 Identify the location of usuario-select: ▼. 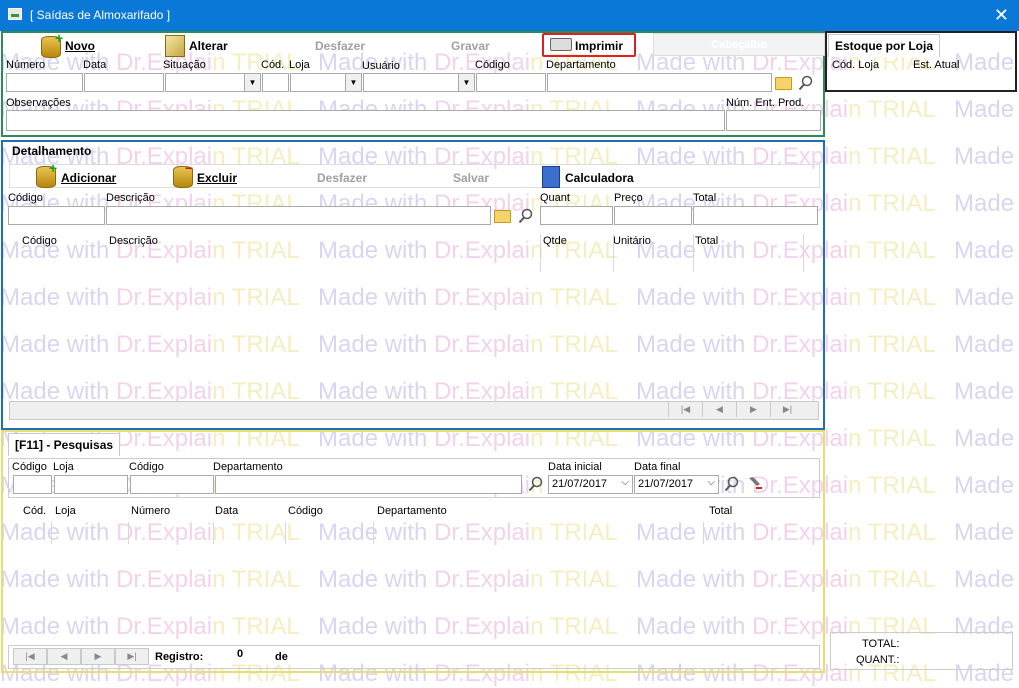
(419, 82).